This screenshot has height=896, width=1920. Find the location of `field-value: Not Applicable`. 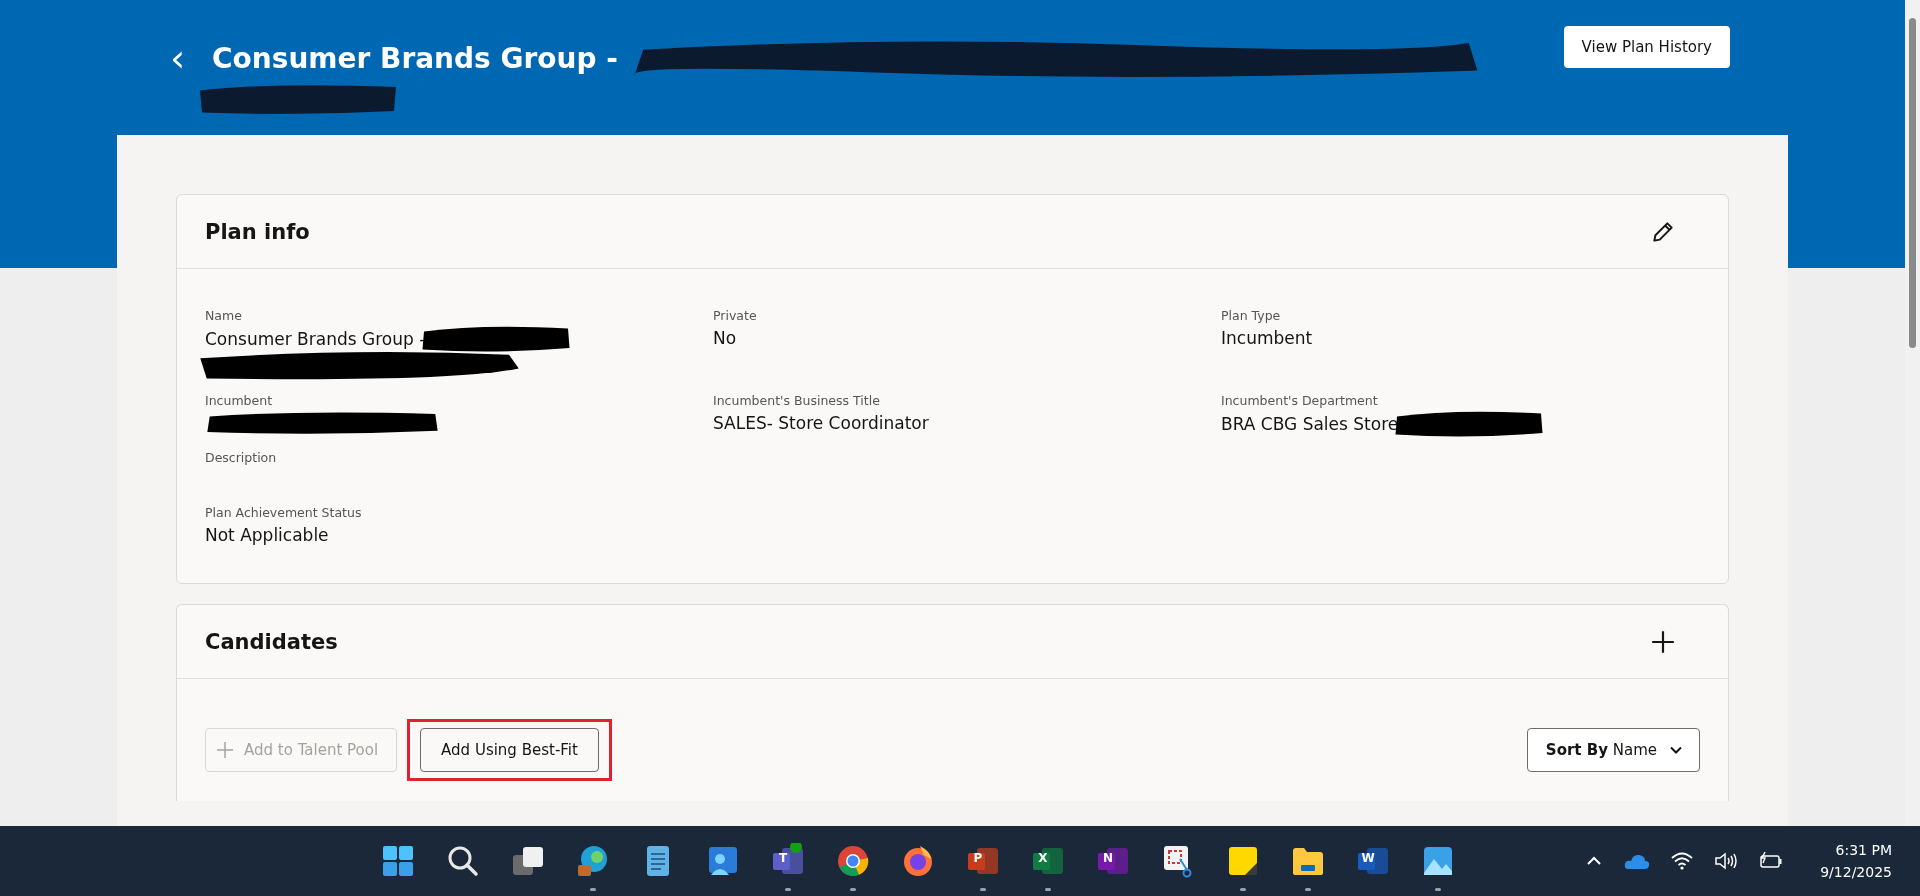

field-value: Not Applicable is located at coordinates (267, 535).